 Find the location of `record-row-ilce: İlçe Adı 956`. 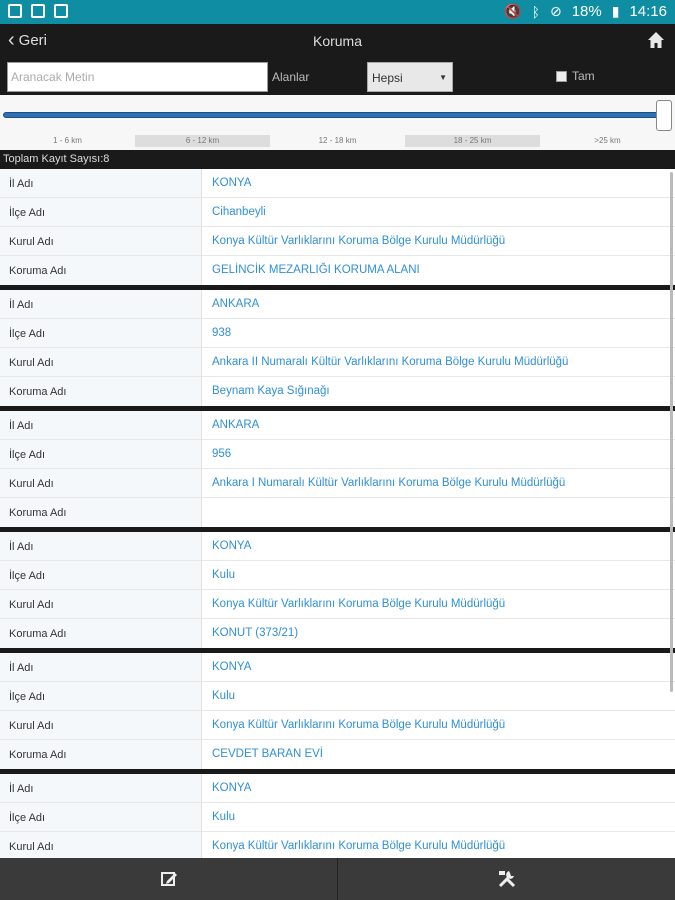

record-row-ilce: İlçe Adı 956 is located at coordinates (337, 454).